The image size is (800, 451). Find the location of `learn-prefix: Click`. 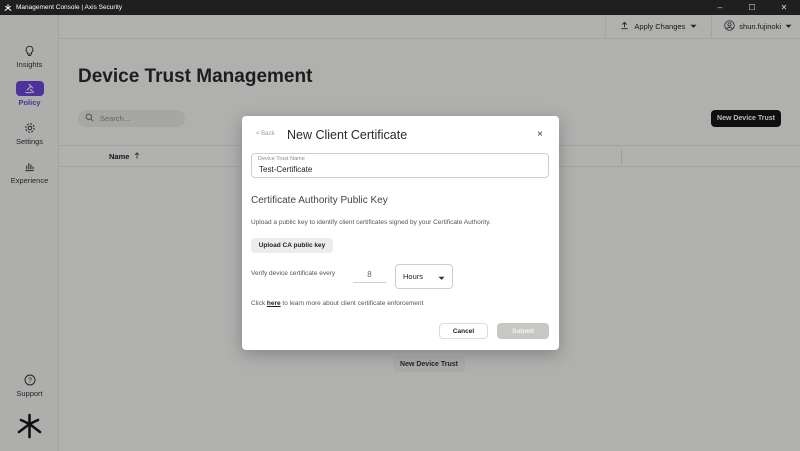

learn-prefix: Click is located at coordinates (259, 303).